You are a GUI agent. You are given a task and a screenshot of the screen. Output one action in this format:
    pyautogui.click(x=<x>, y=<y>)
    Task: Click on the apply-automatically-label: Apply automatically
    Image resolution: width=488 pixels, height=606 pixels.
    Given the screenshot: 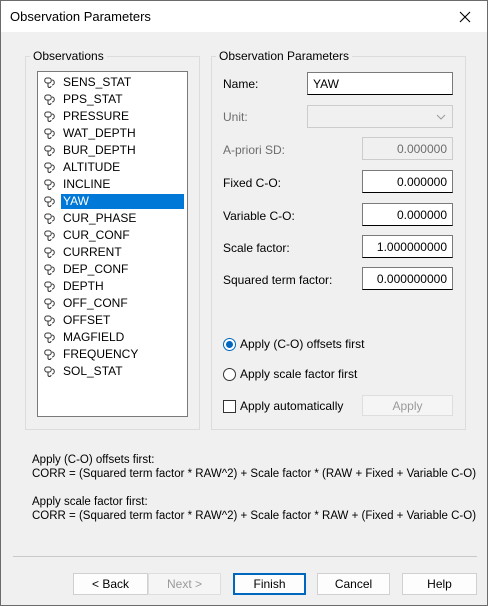 What is the action you would take?
    pyautogui.click(x=292, y=406)
    